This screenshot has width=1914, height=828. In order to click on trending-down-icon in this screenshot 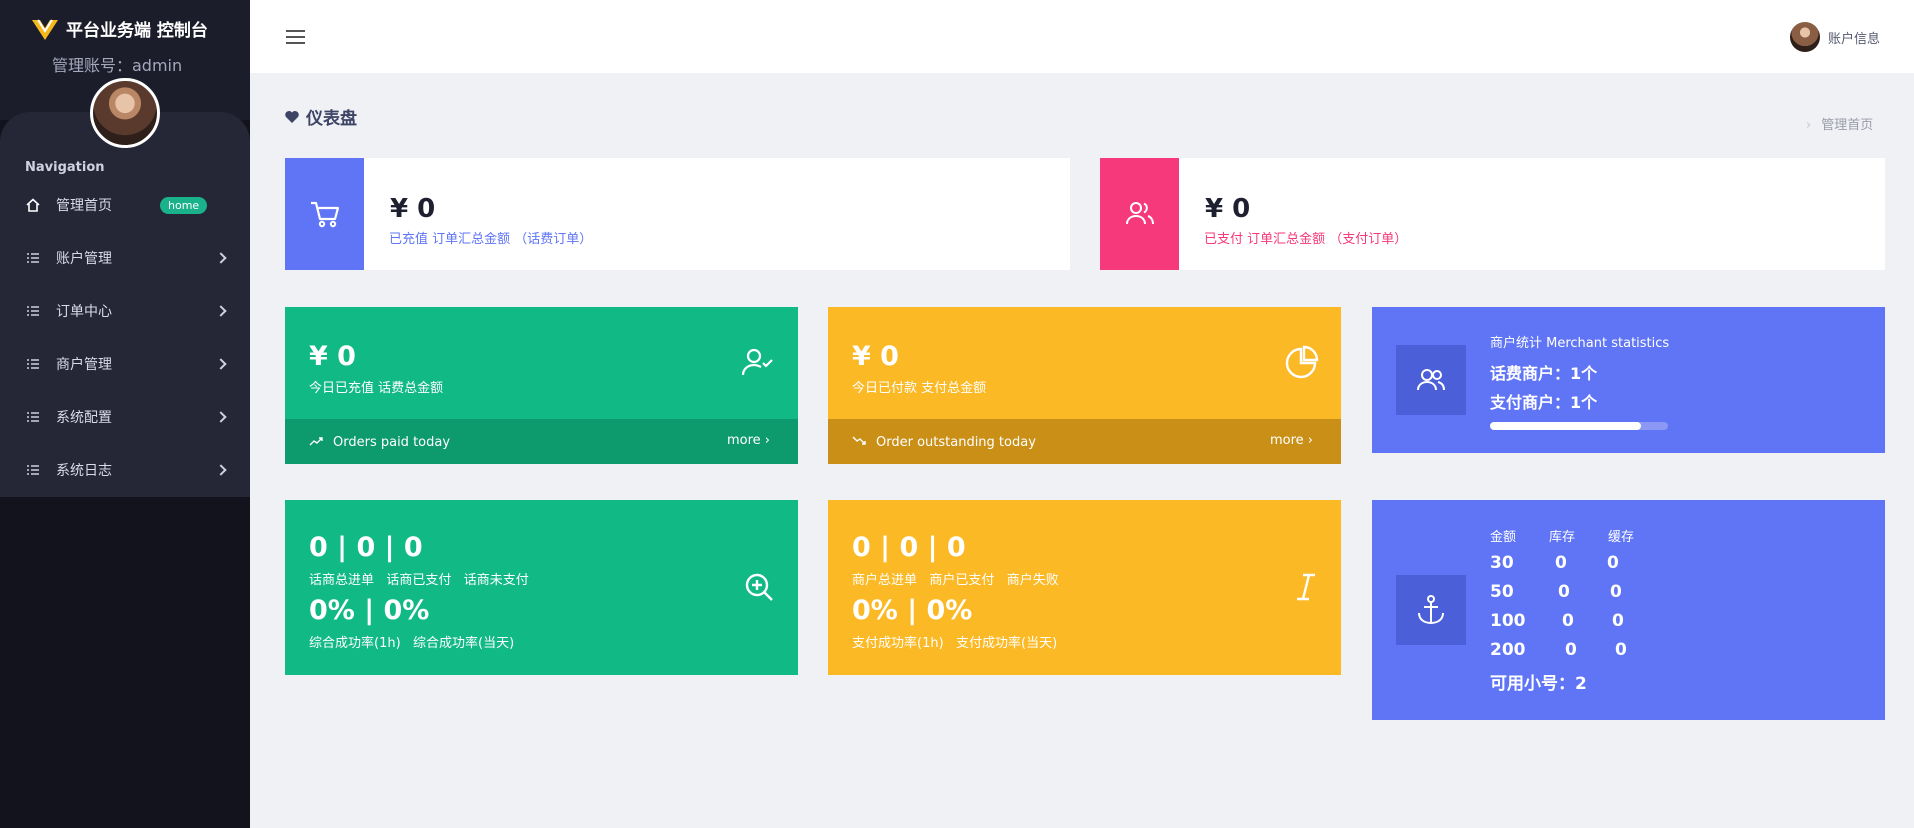, I will do `click(859, 440)`.